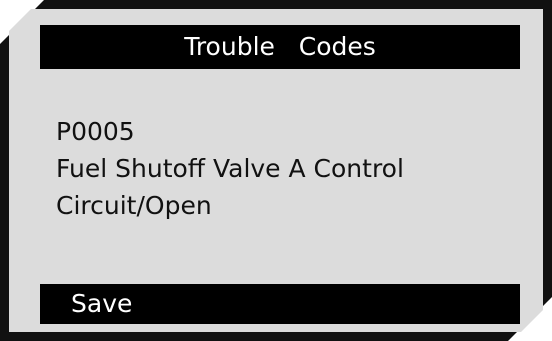  I want to click on screen-title: Trouble Codes, so click(280, 47).